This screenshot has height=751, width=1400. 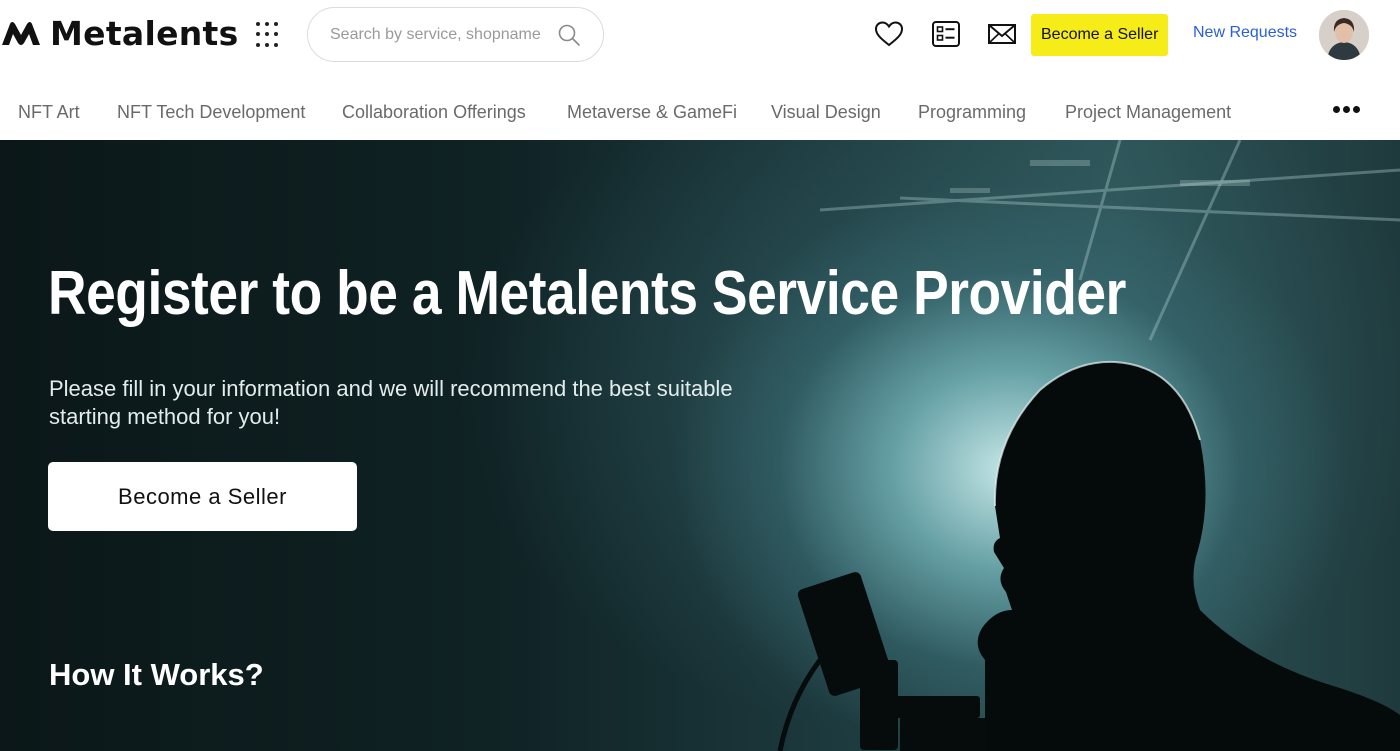 I want to click on category-metaverse-gamefi: Metaverse & GameFi, so click(x=652, y=112).